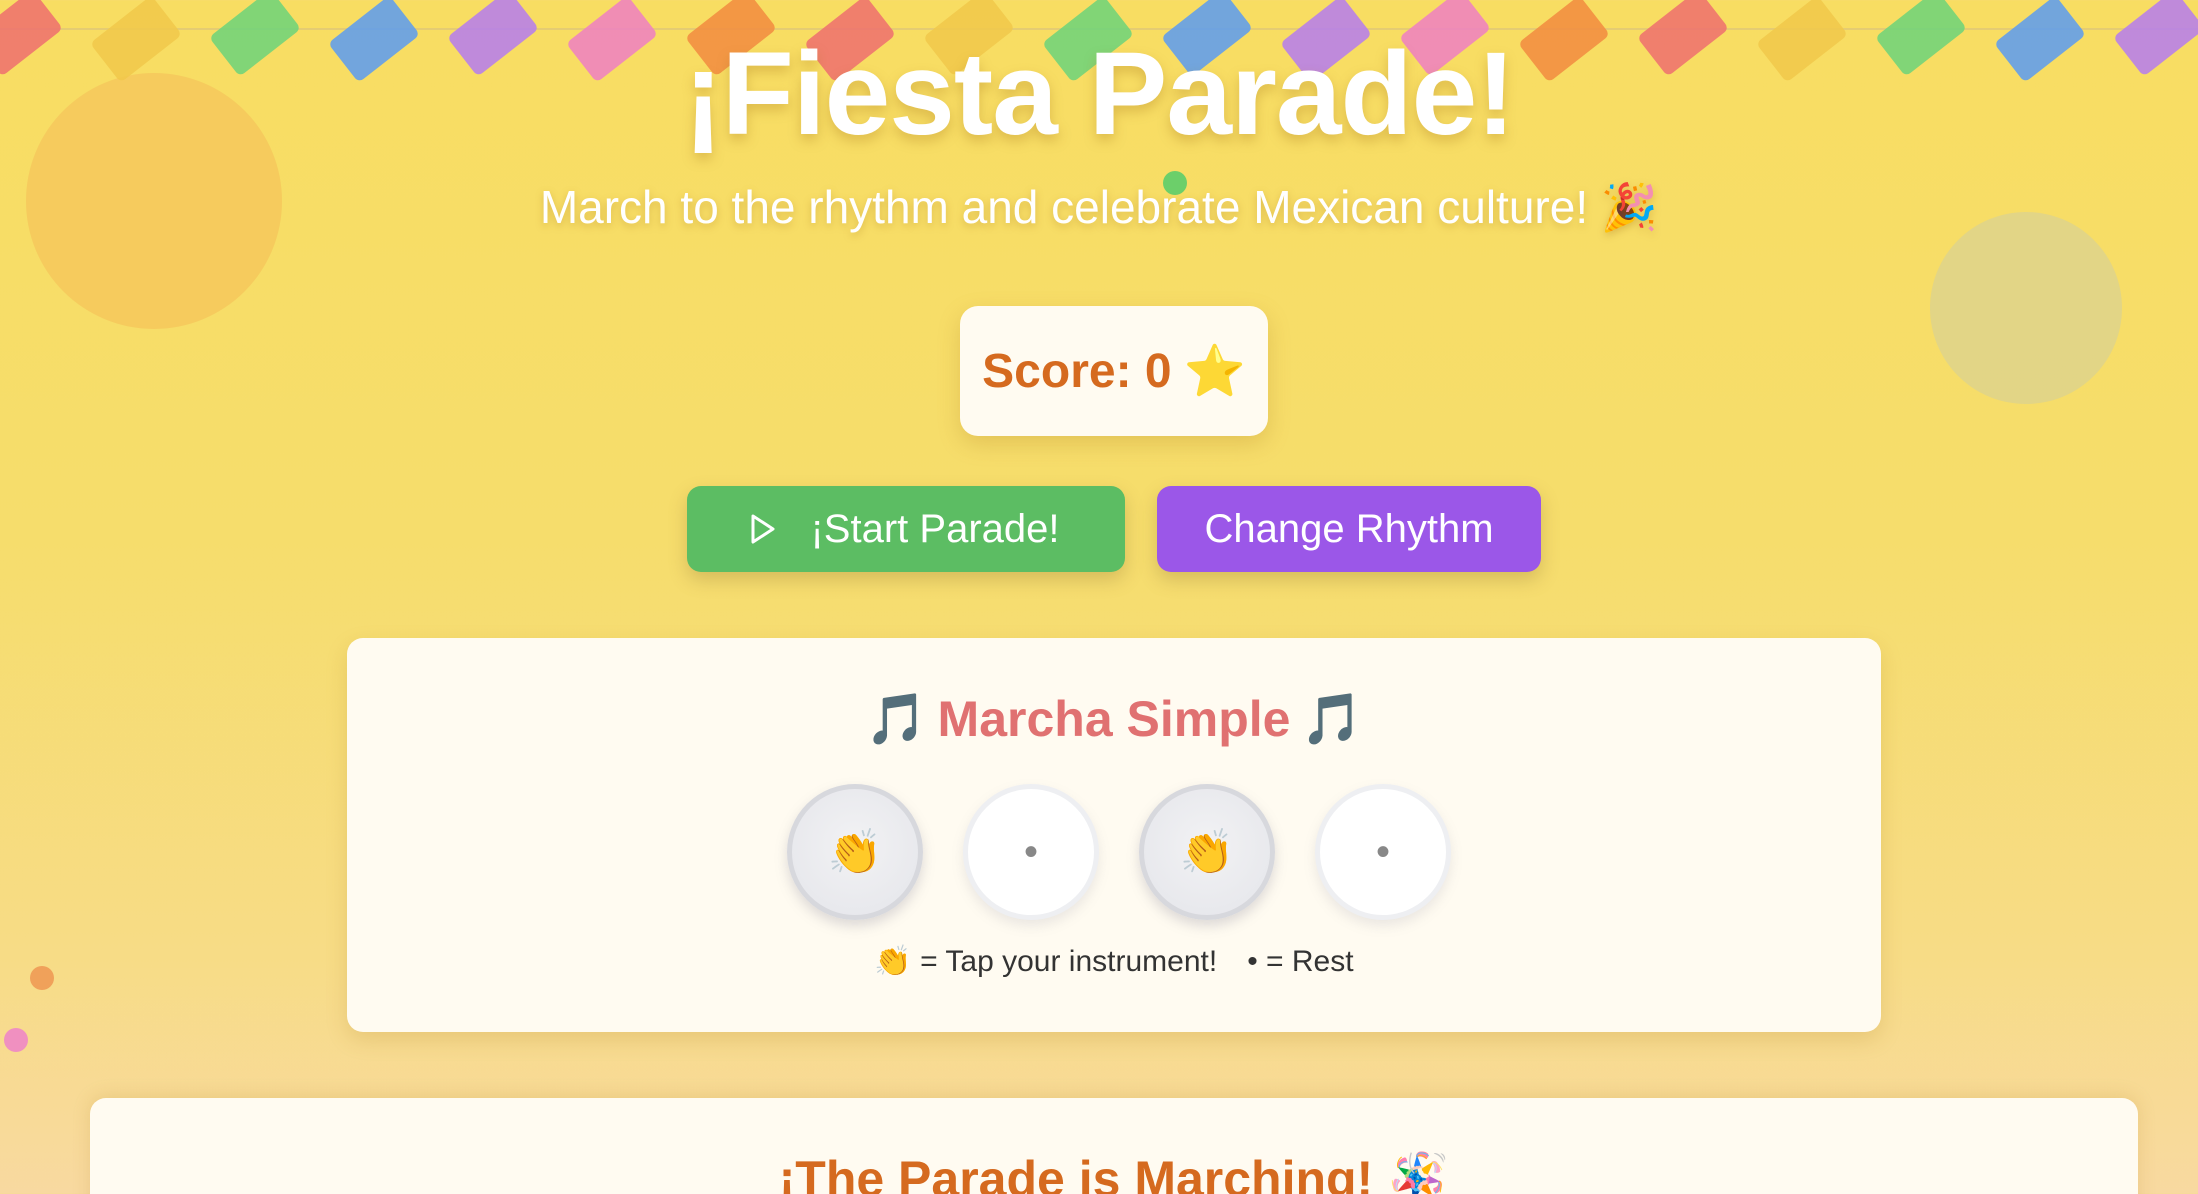 Image resolution: width=2198 pixels, height=1194 pixels. I want to click on confetti-dot-orange, so click(42, 978).